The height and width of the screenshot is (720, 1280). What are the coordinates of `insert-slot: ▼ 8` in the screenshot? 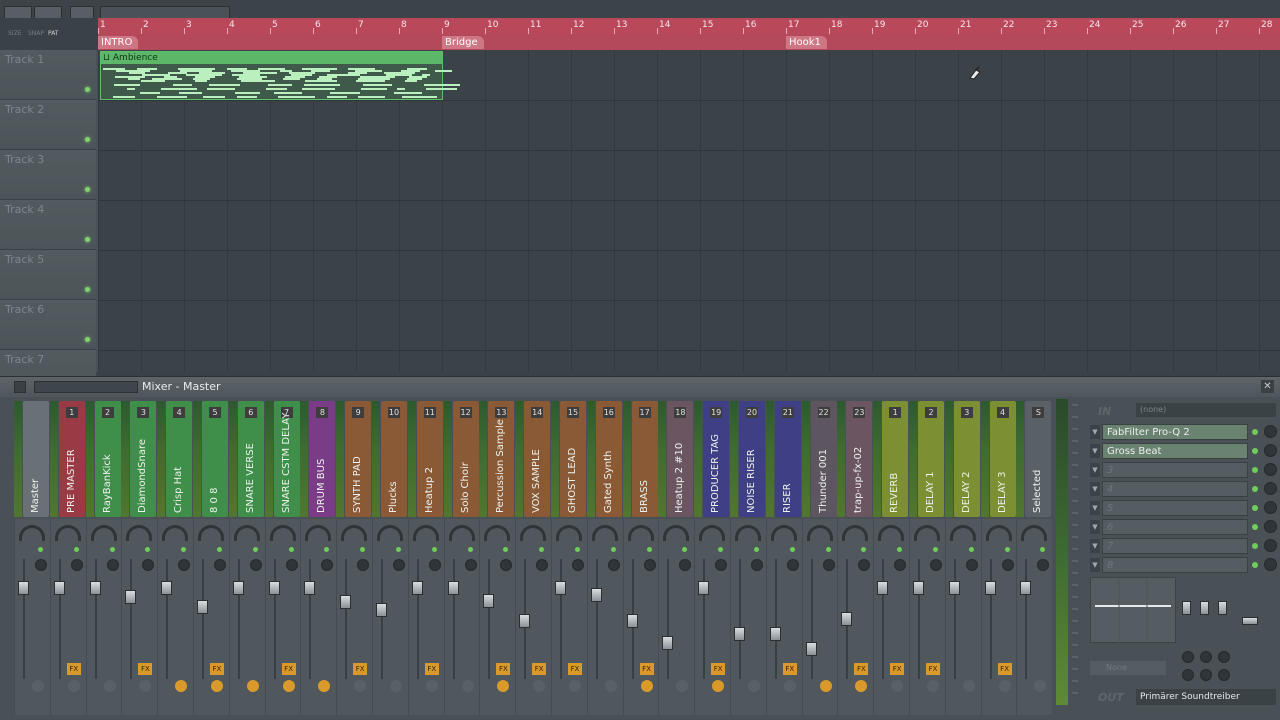 It's located at (1185, 565).